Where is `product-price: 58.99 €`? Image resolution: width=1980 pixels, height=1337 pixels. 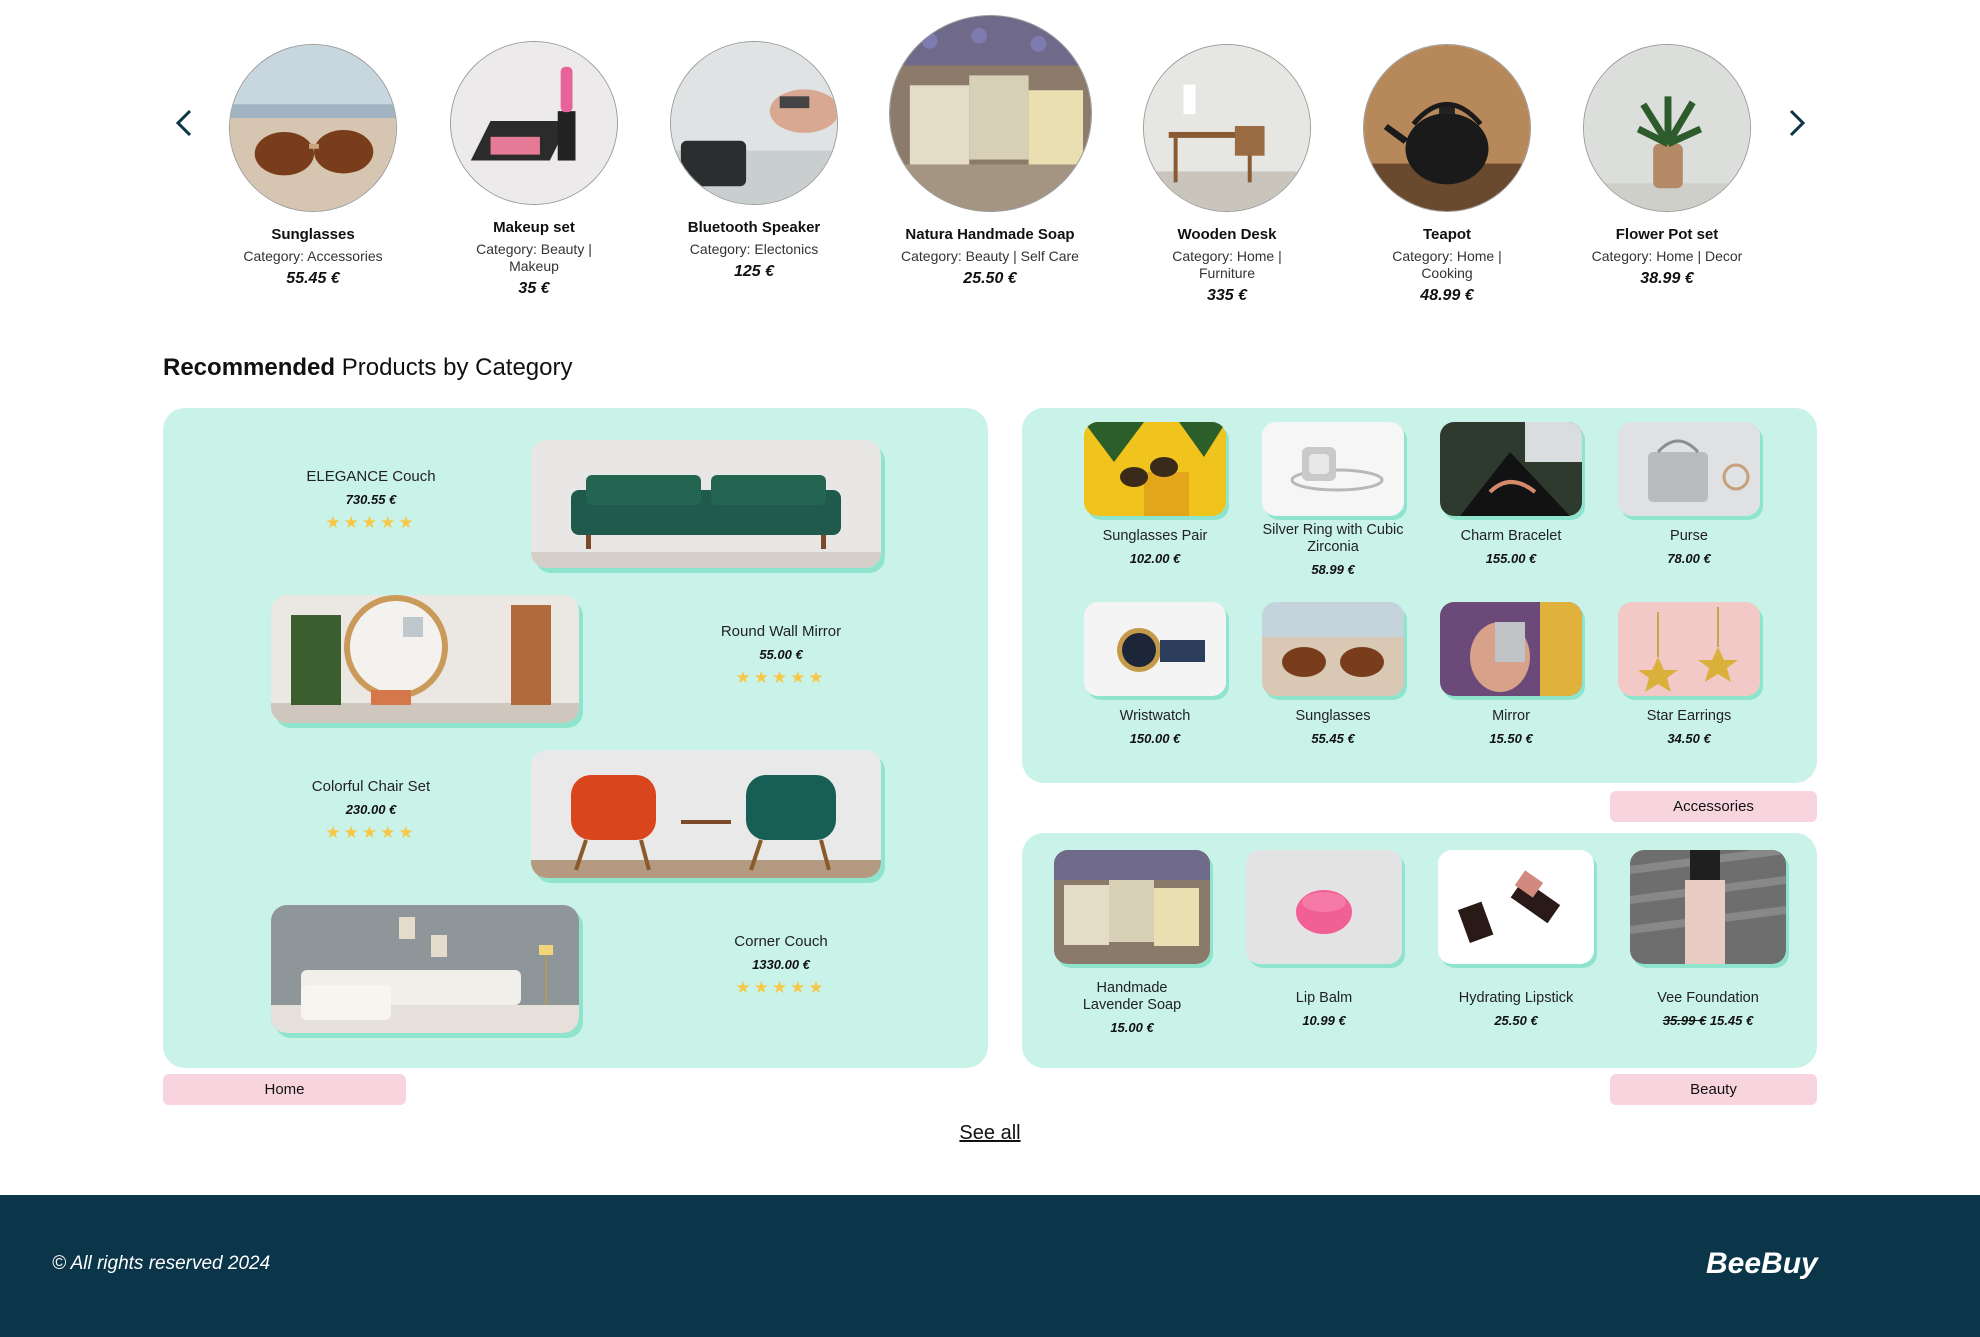 product-price: 58.99 € is located at coordinates (1333, 569).